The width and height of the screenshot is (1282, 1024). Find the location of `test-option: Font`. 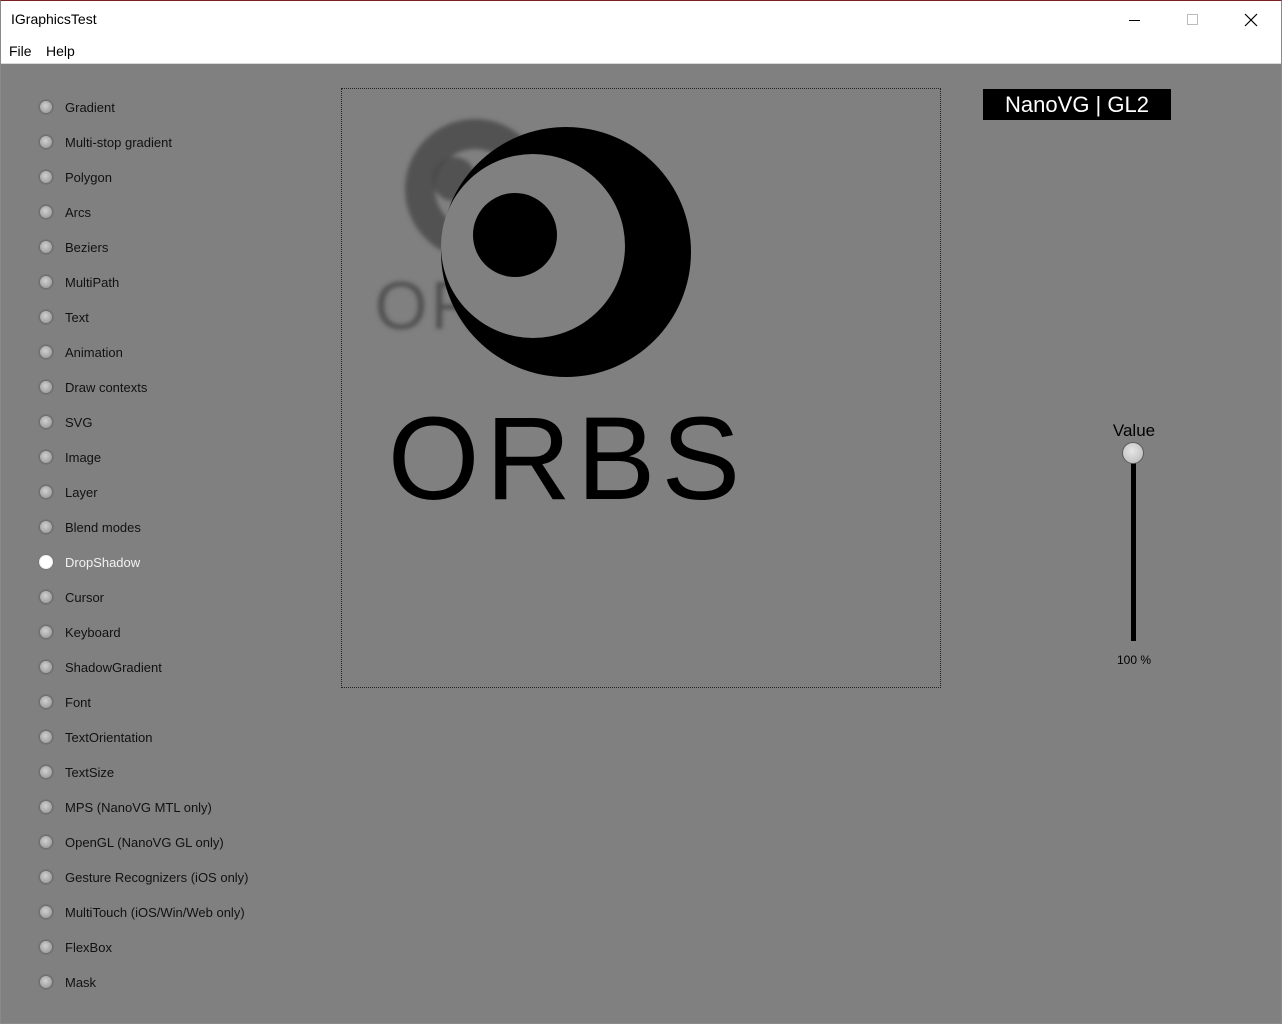

test-option: Font is located at coordinates (65, 702).